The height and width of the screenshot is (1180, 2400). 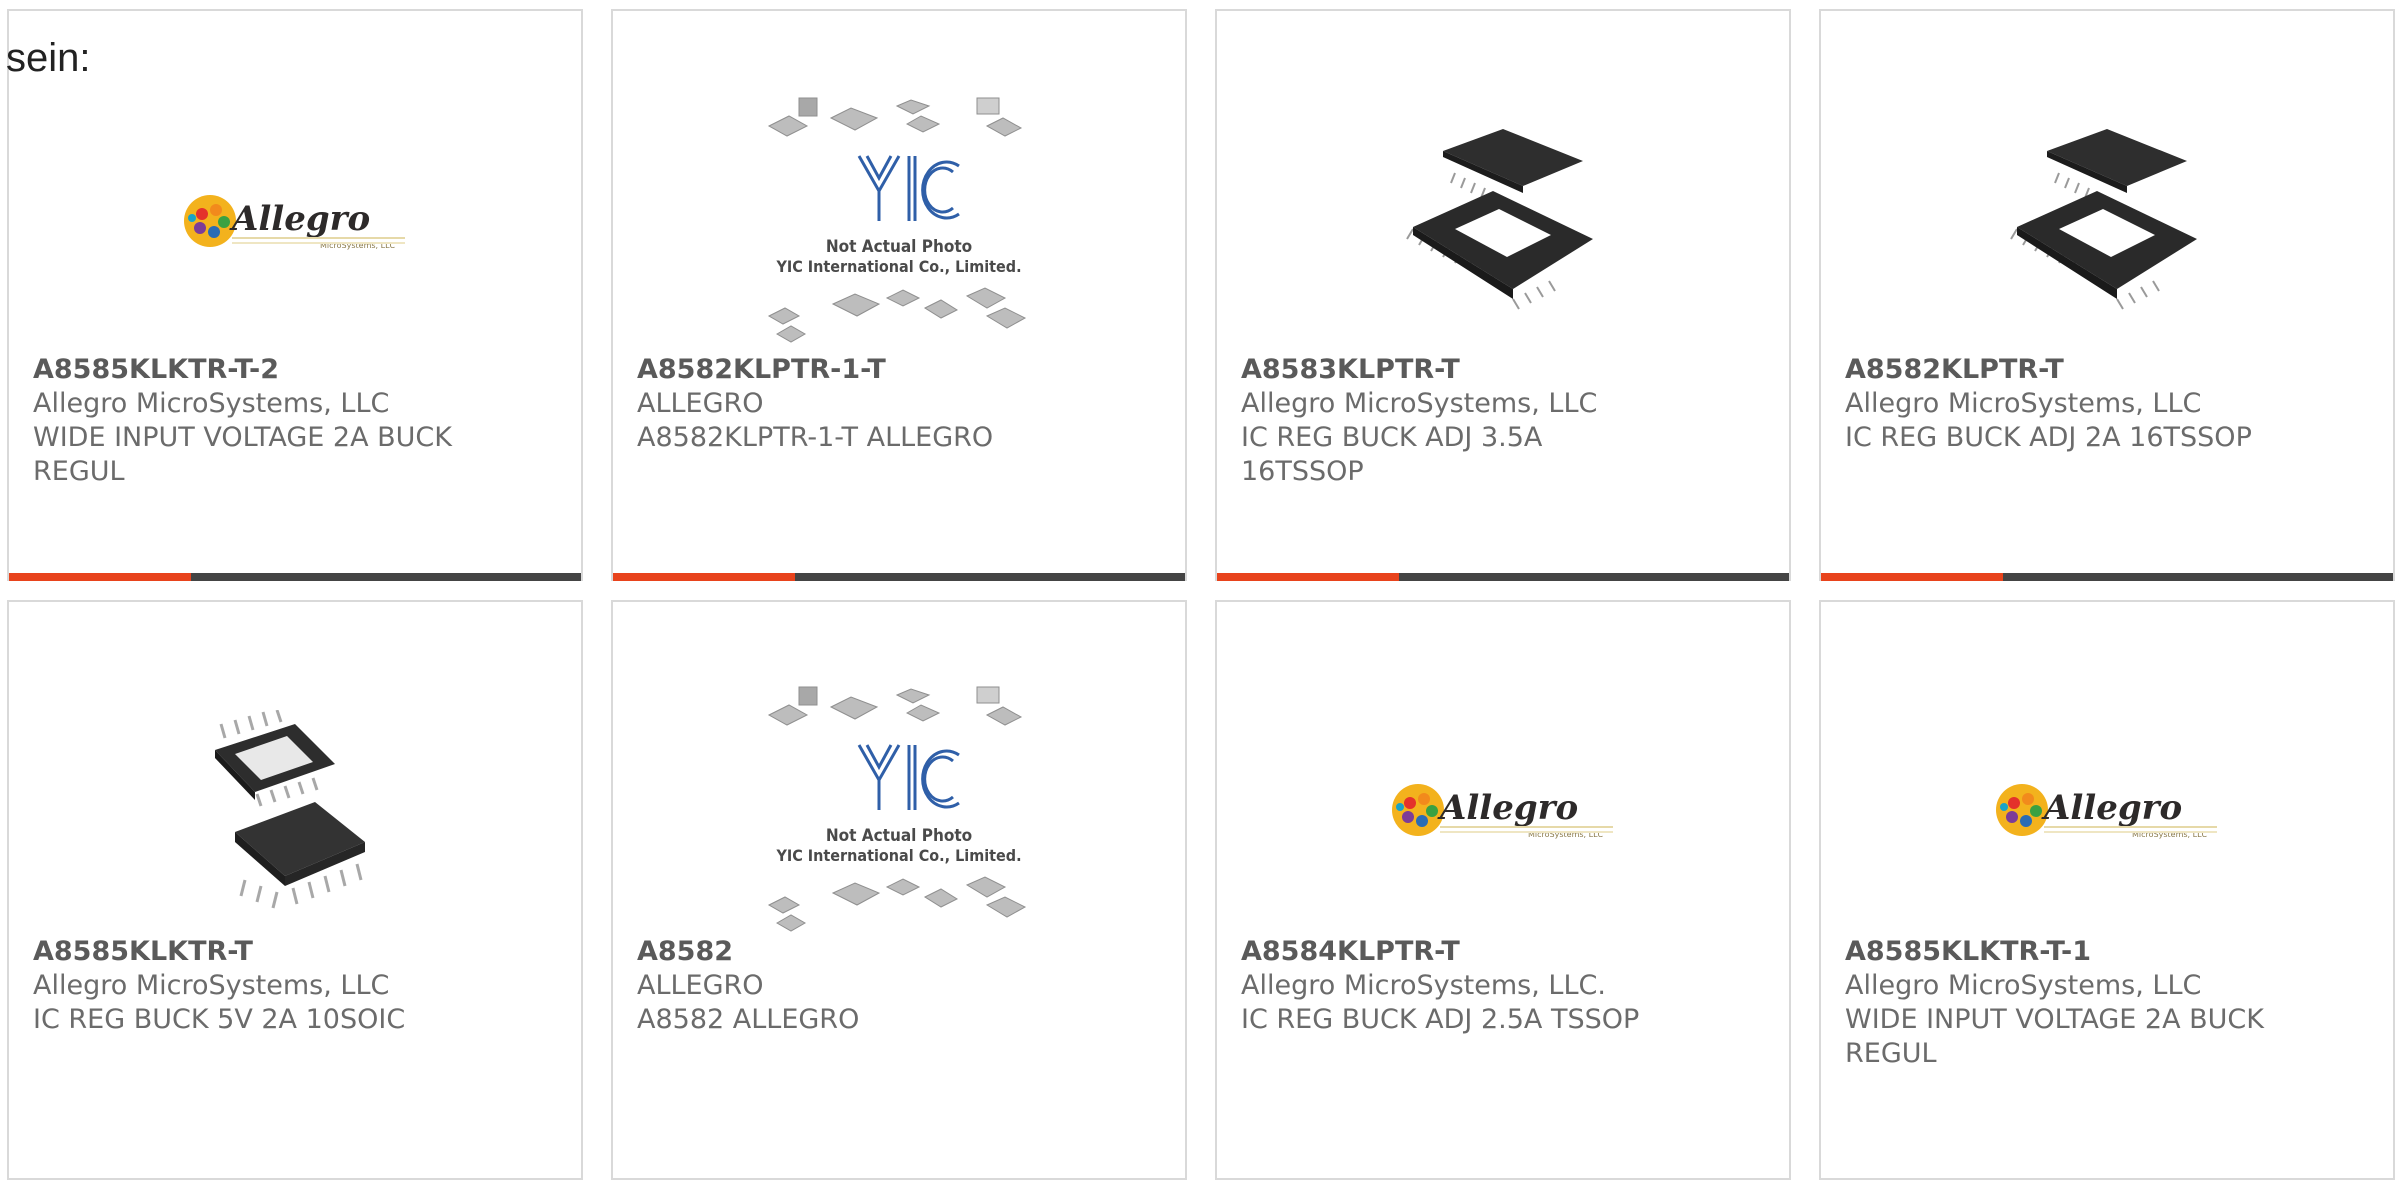 I want to click on description: IC REG BUCK ADJ 2A 16TSSOP, so click(x=2048, y=437).